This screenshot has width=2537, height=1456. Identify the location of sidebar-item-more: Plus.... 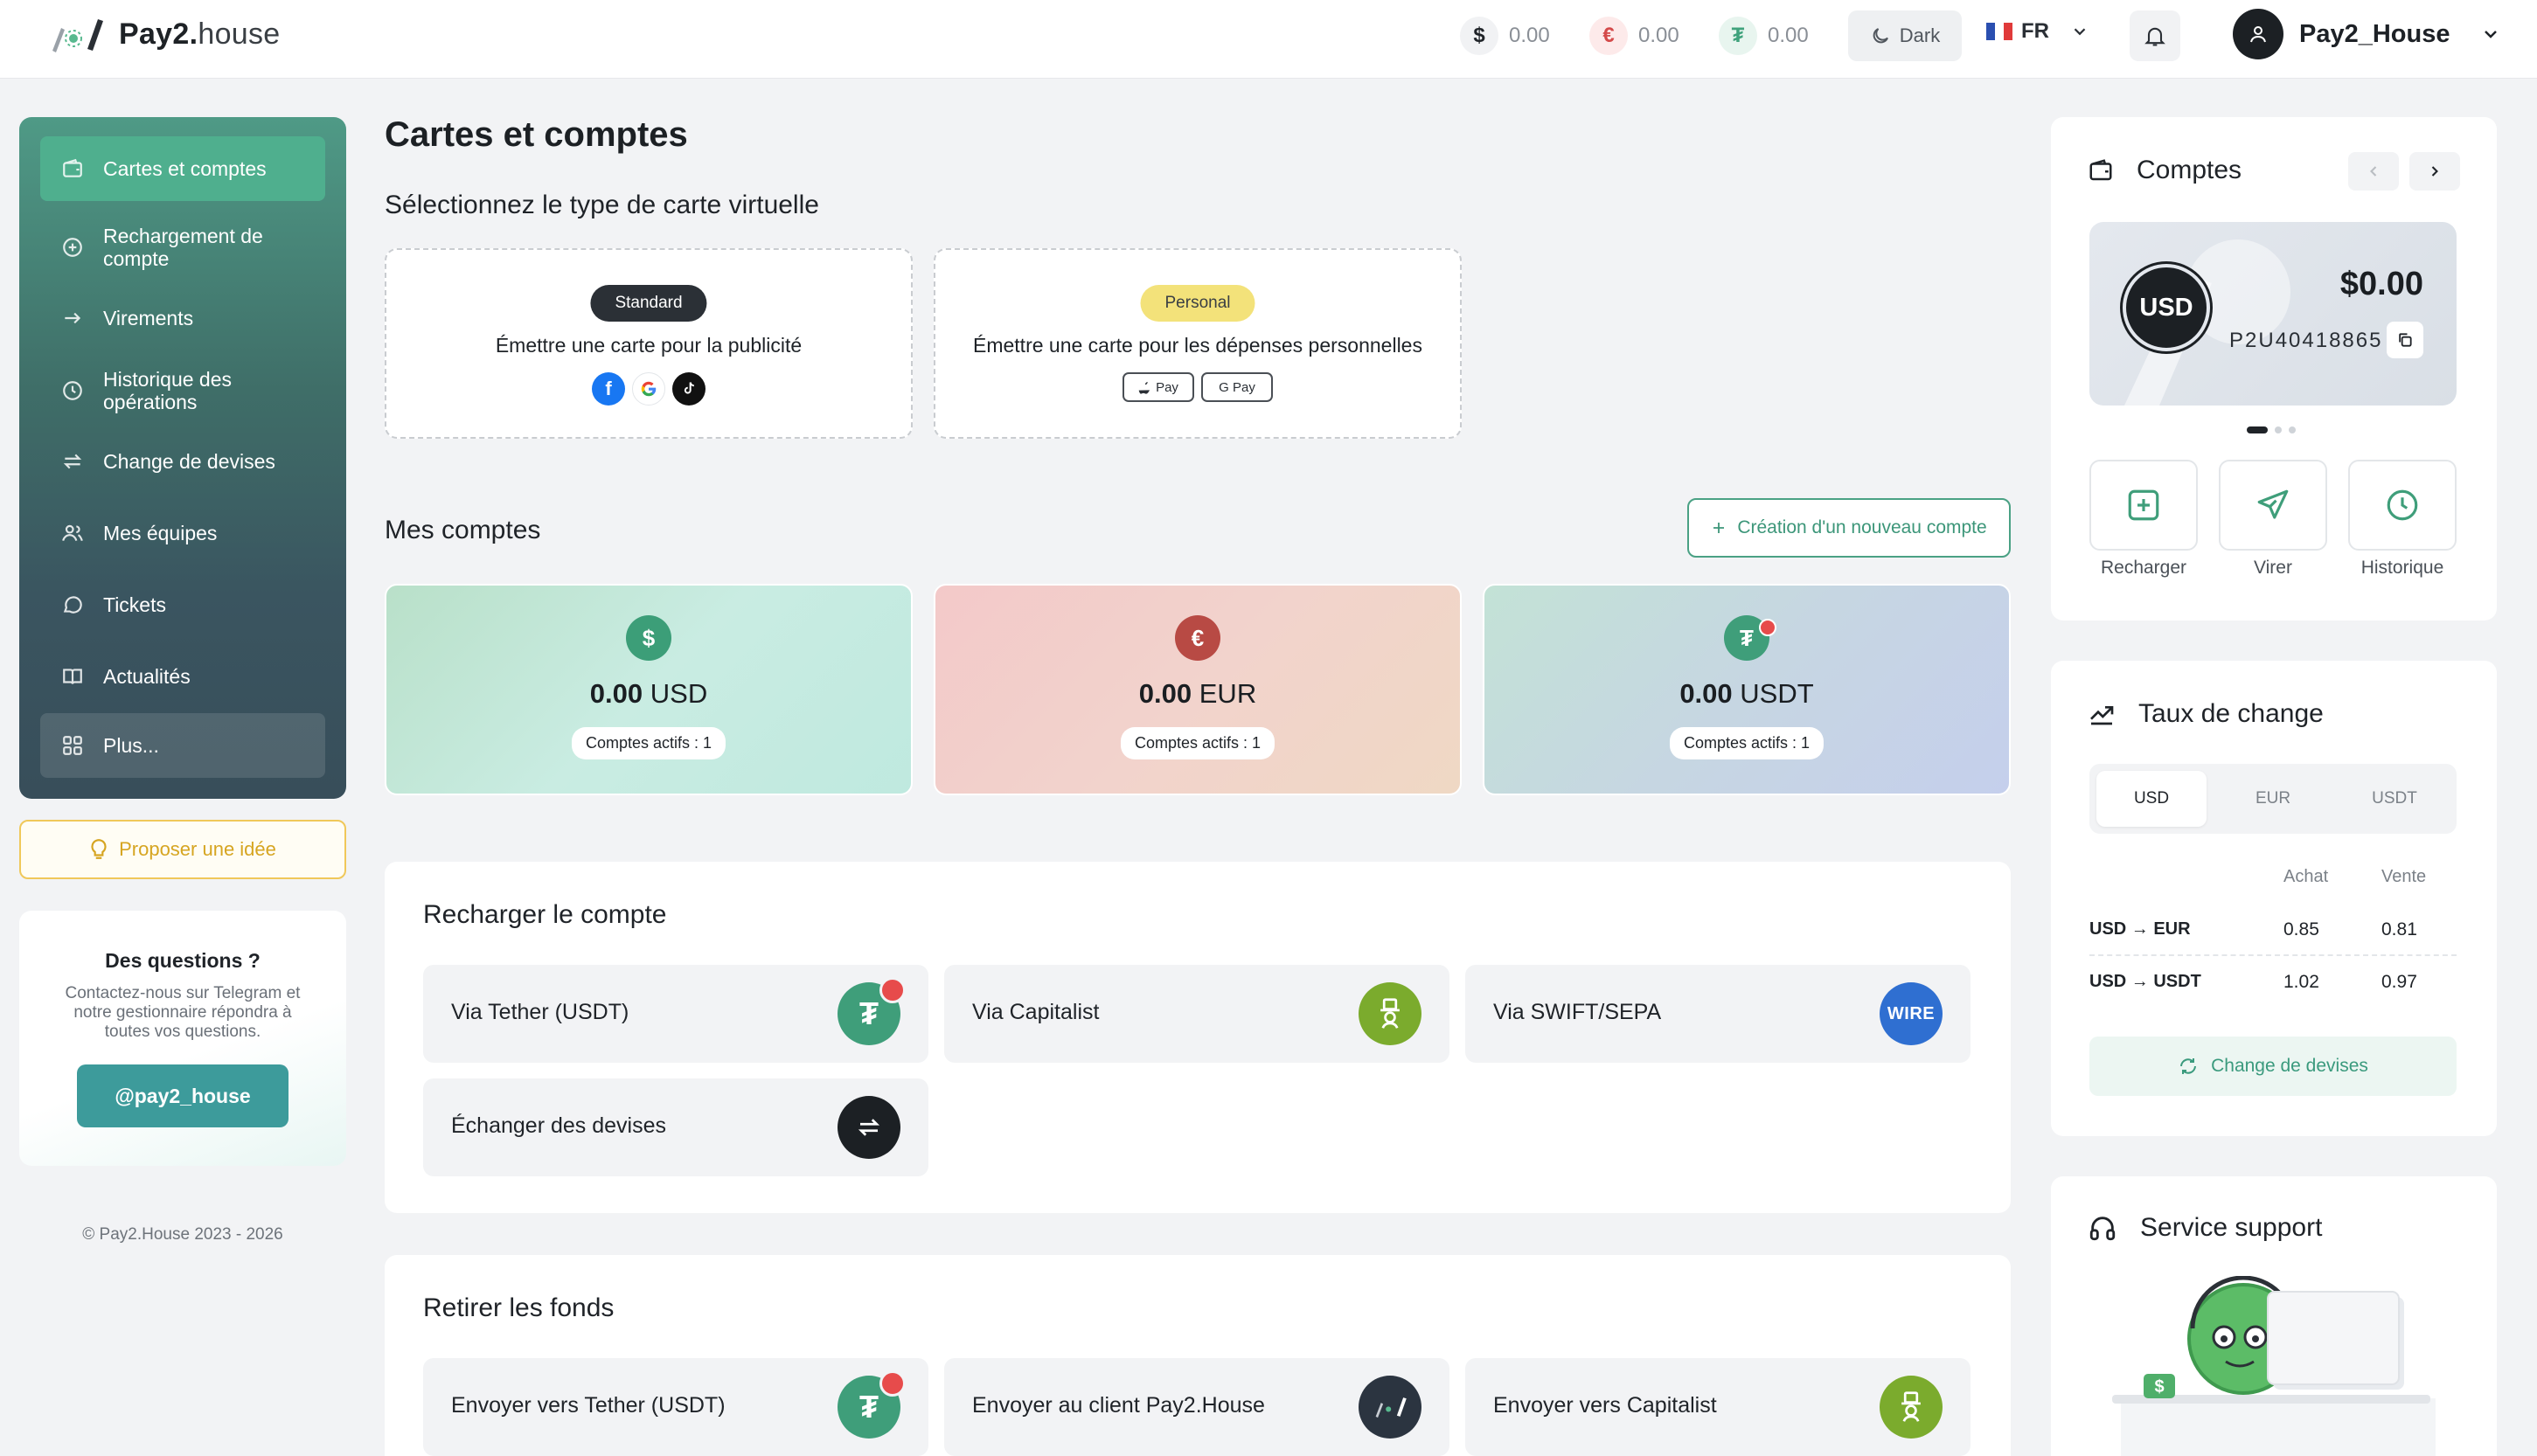
(182, 745).